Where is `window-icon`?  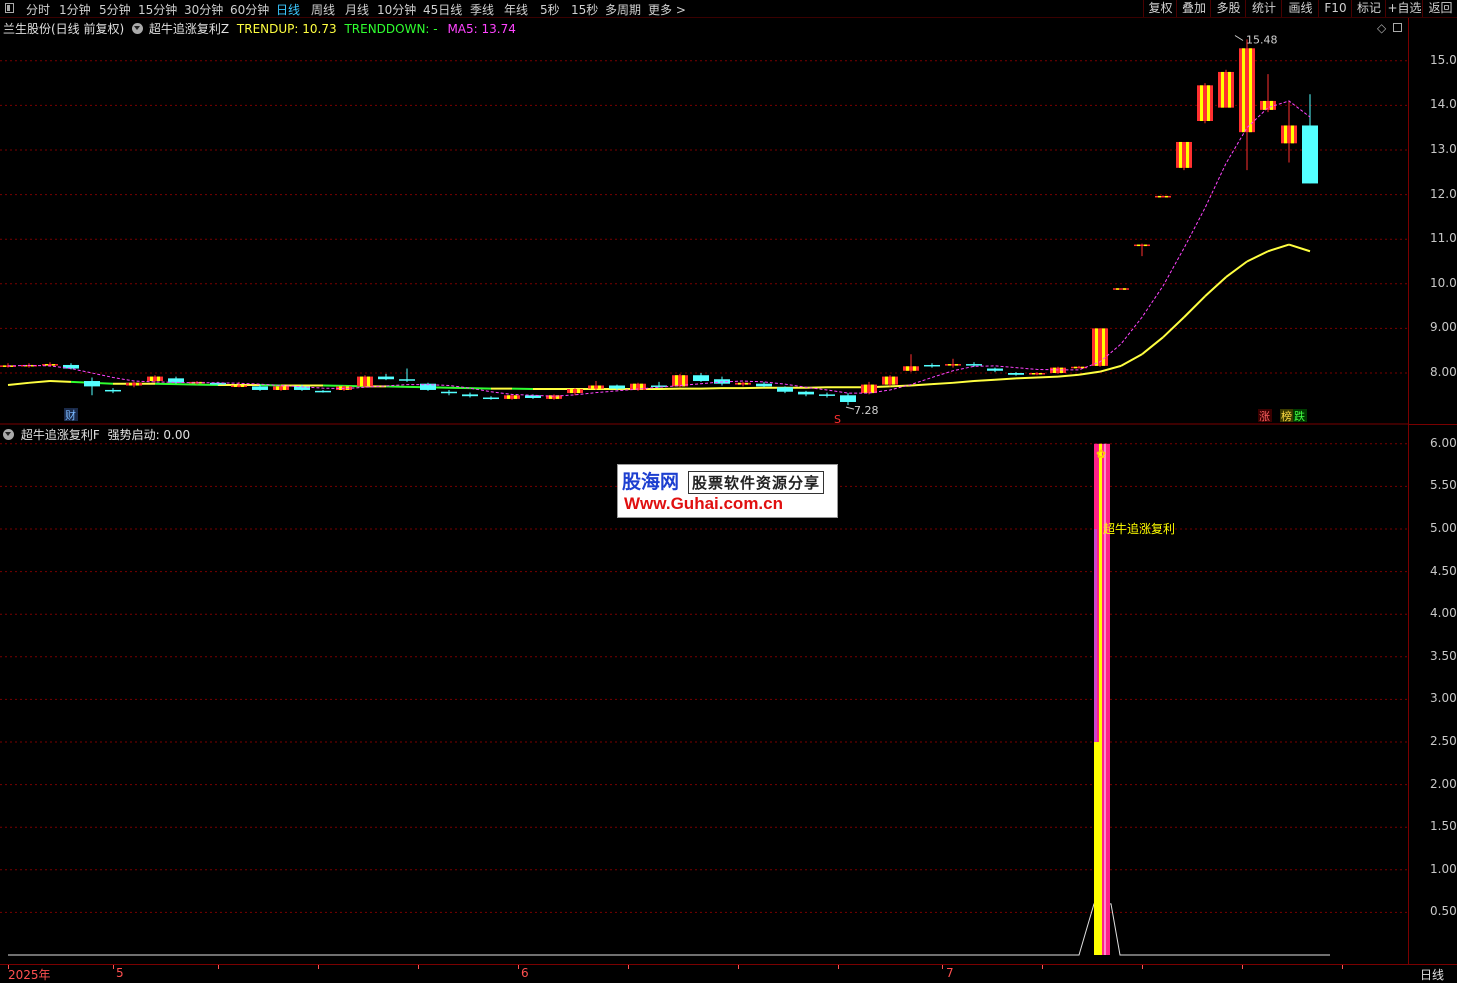 window-icon is located at coordinates (9, 8).